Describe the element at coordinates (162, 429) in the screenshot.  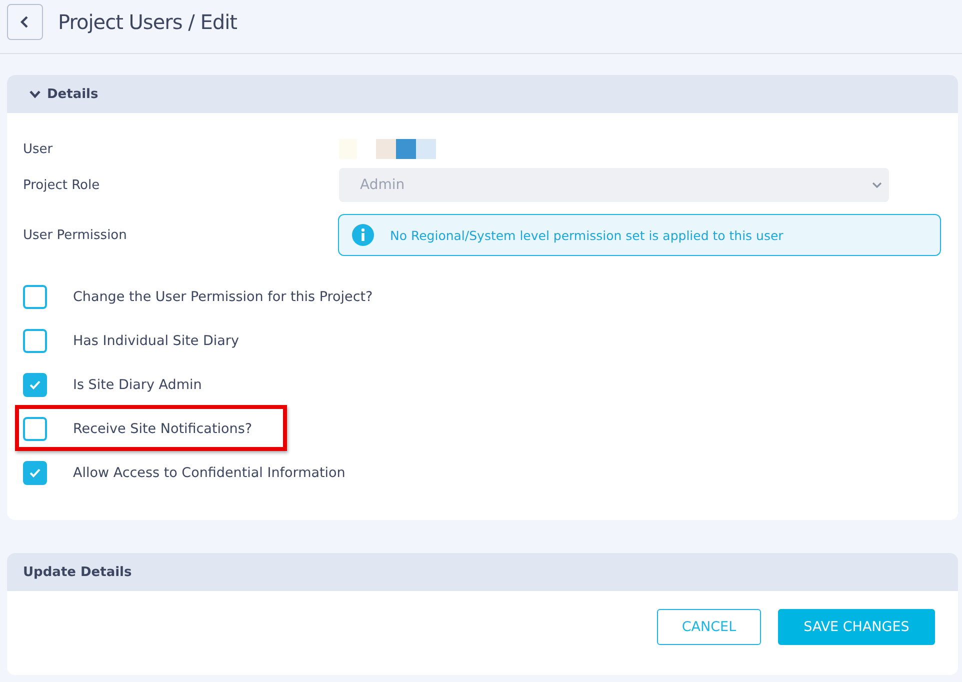
I see `checkbox-label: Receive Site Notifications?` at that location.